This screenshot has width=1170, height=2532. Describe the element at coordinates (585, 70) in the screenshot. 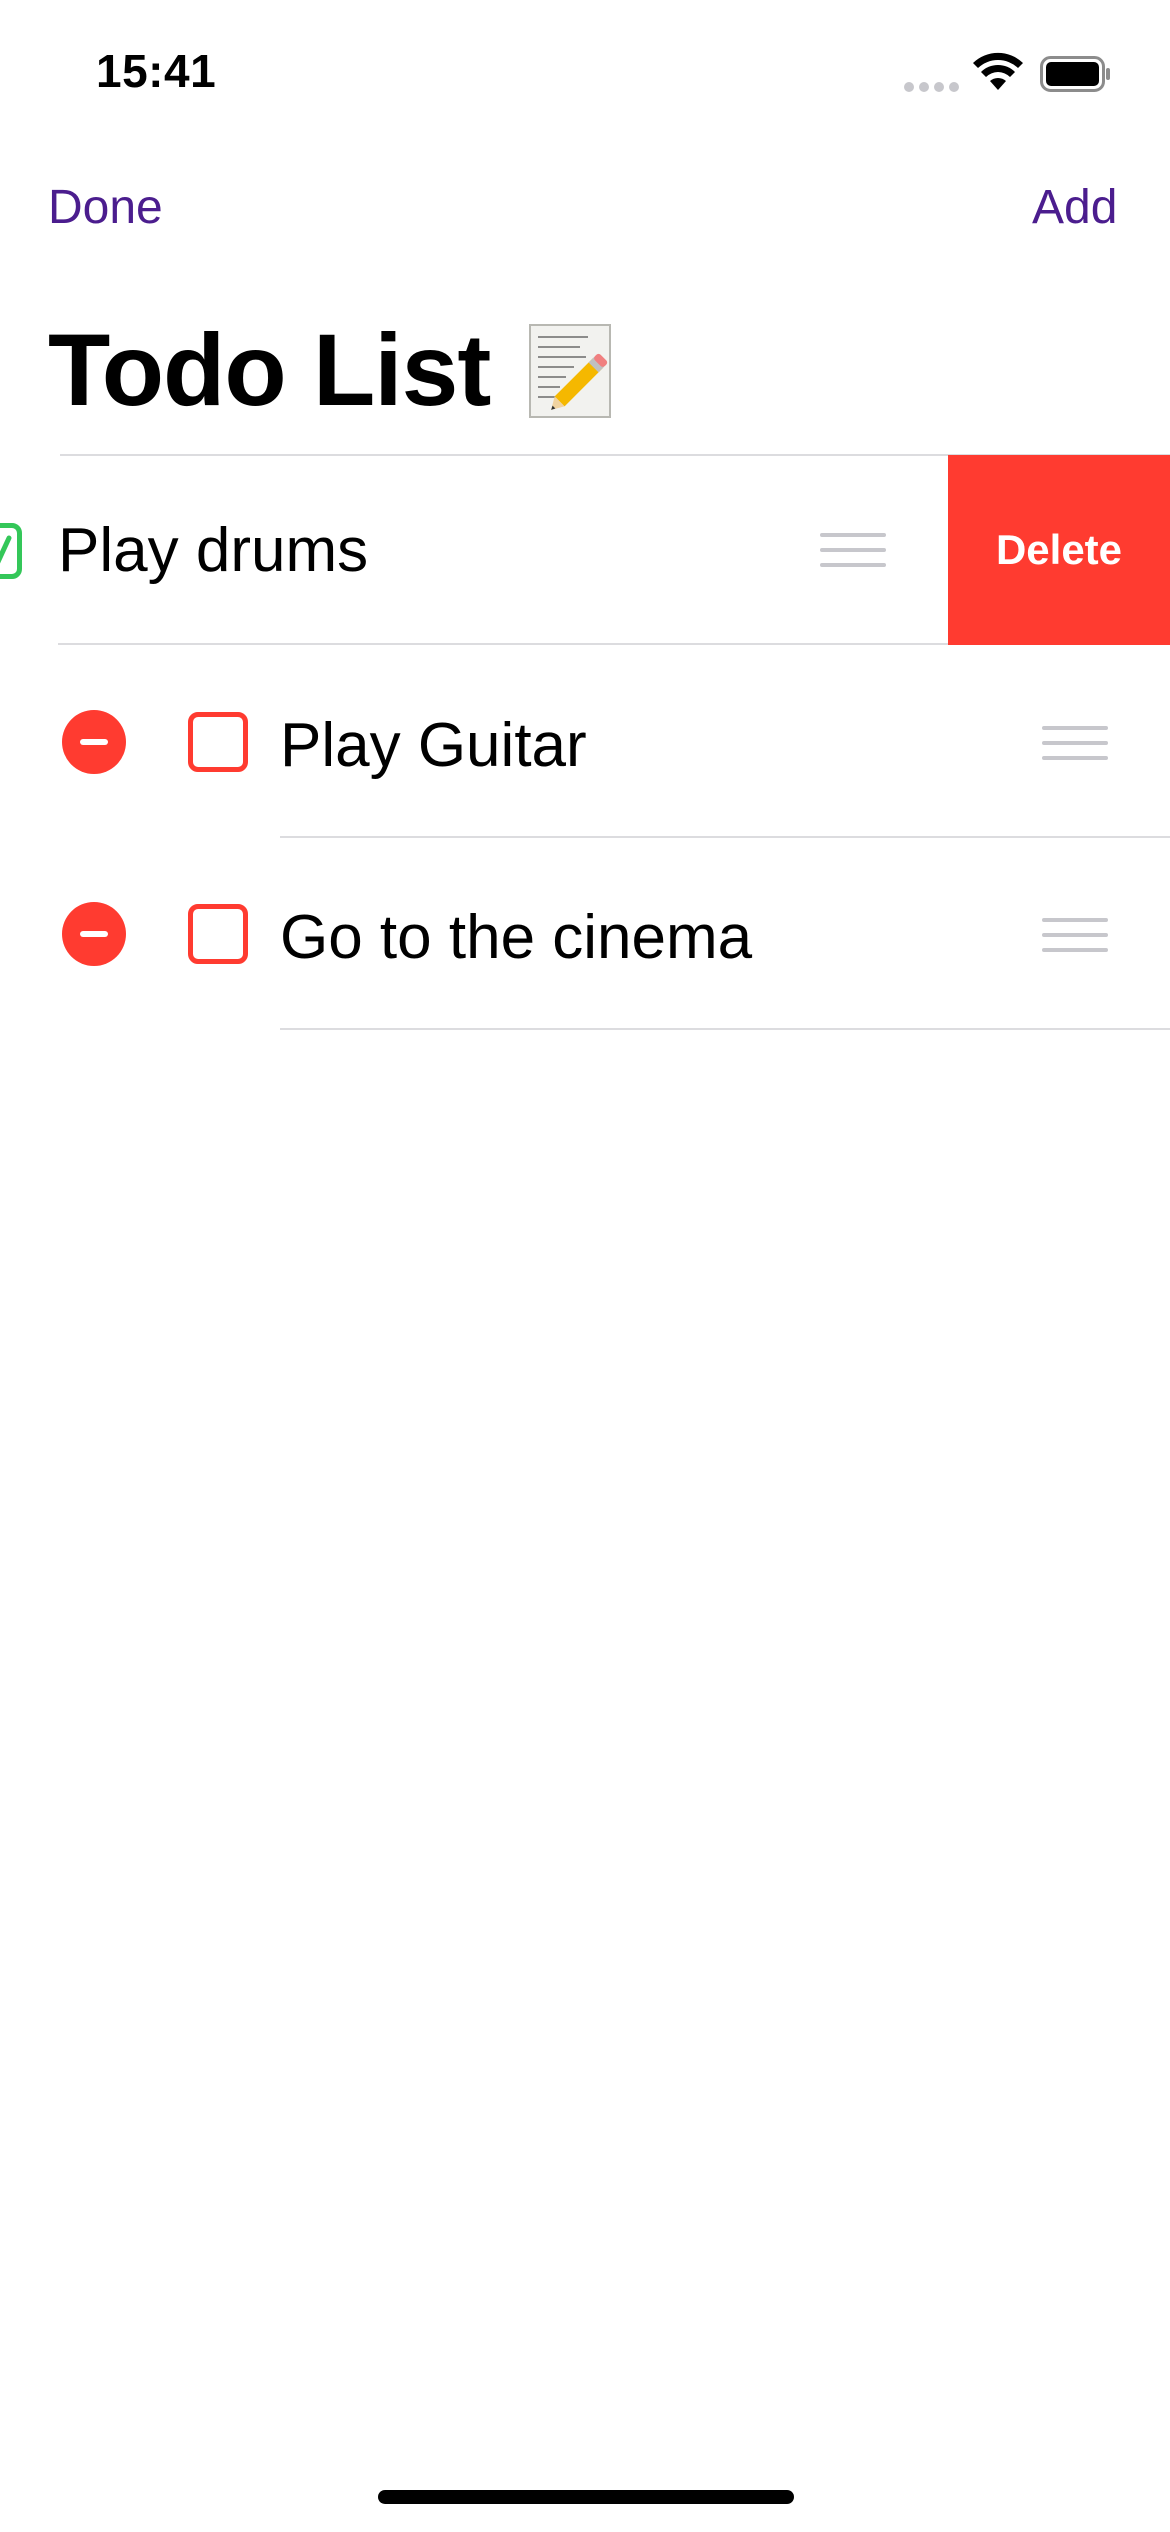

I see `status-bar: 15:41` at that location.